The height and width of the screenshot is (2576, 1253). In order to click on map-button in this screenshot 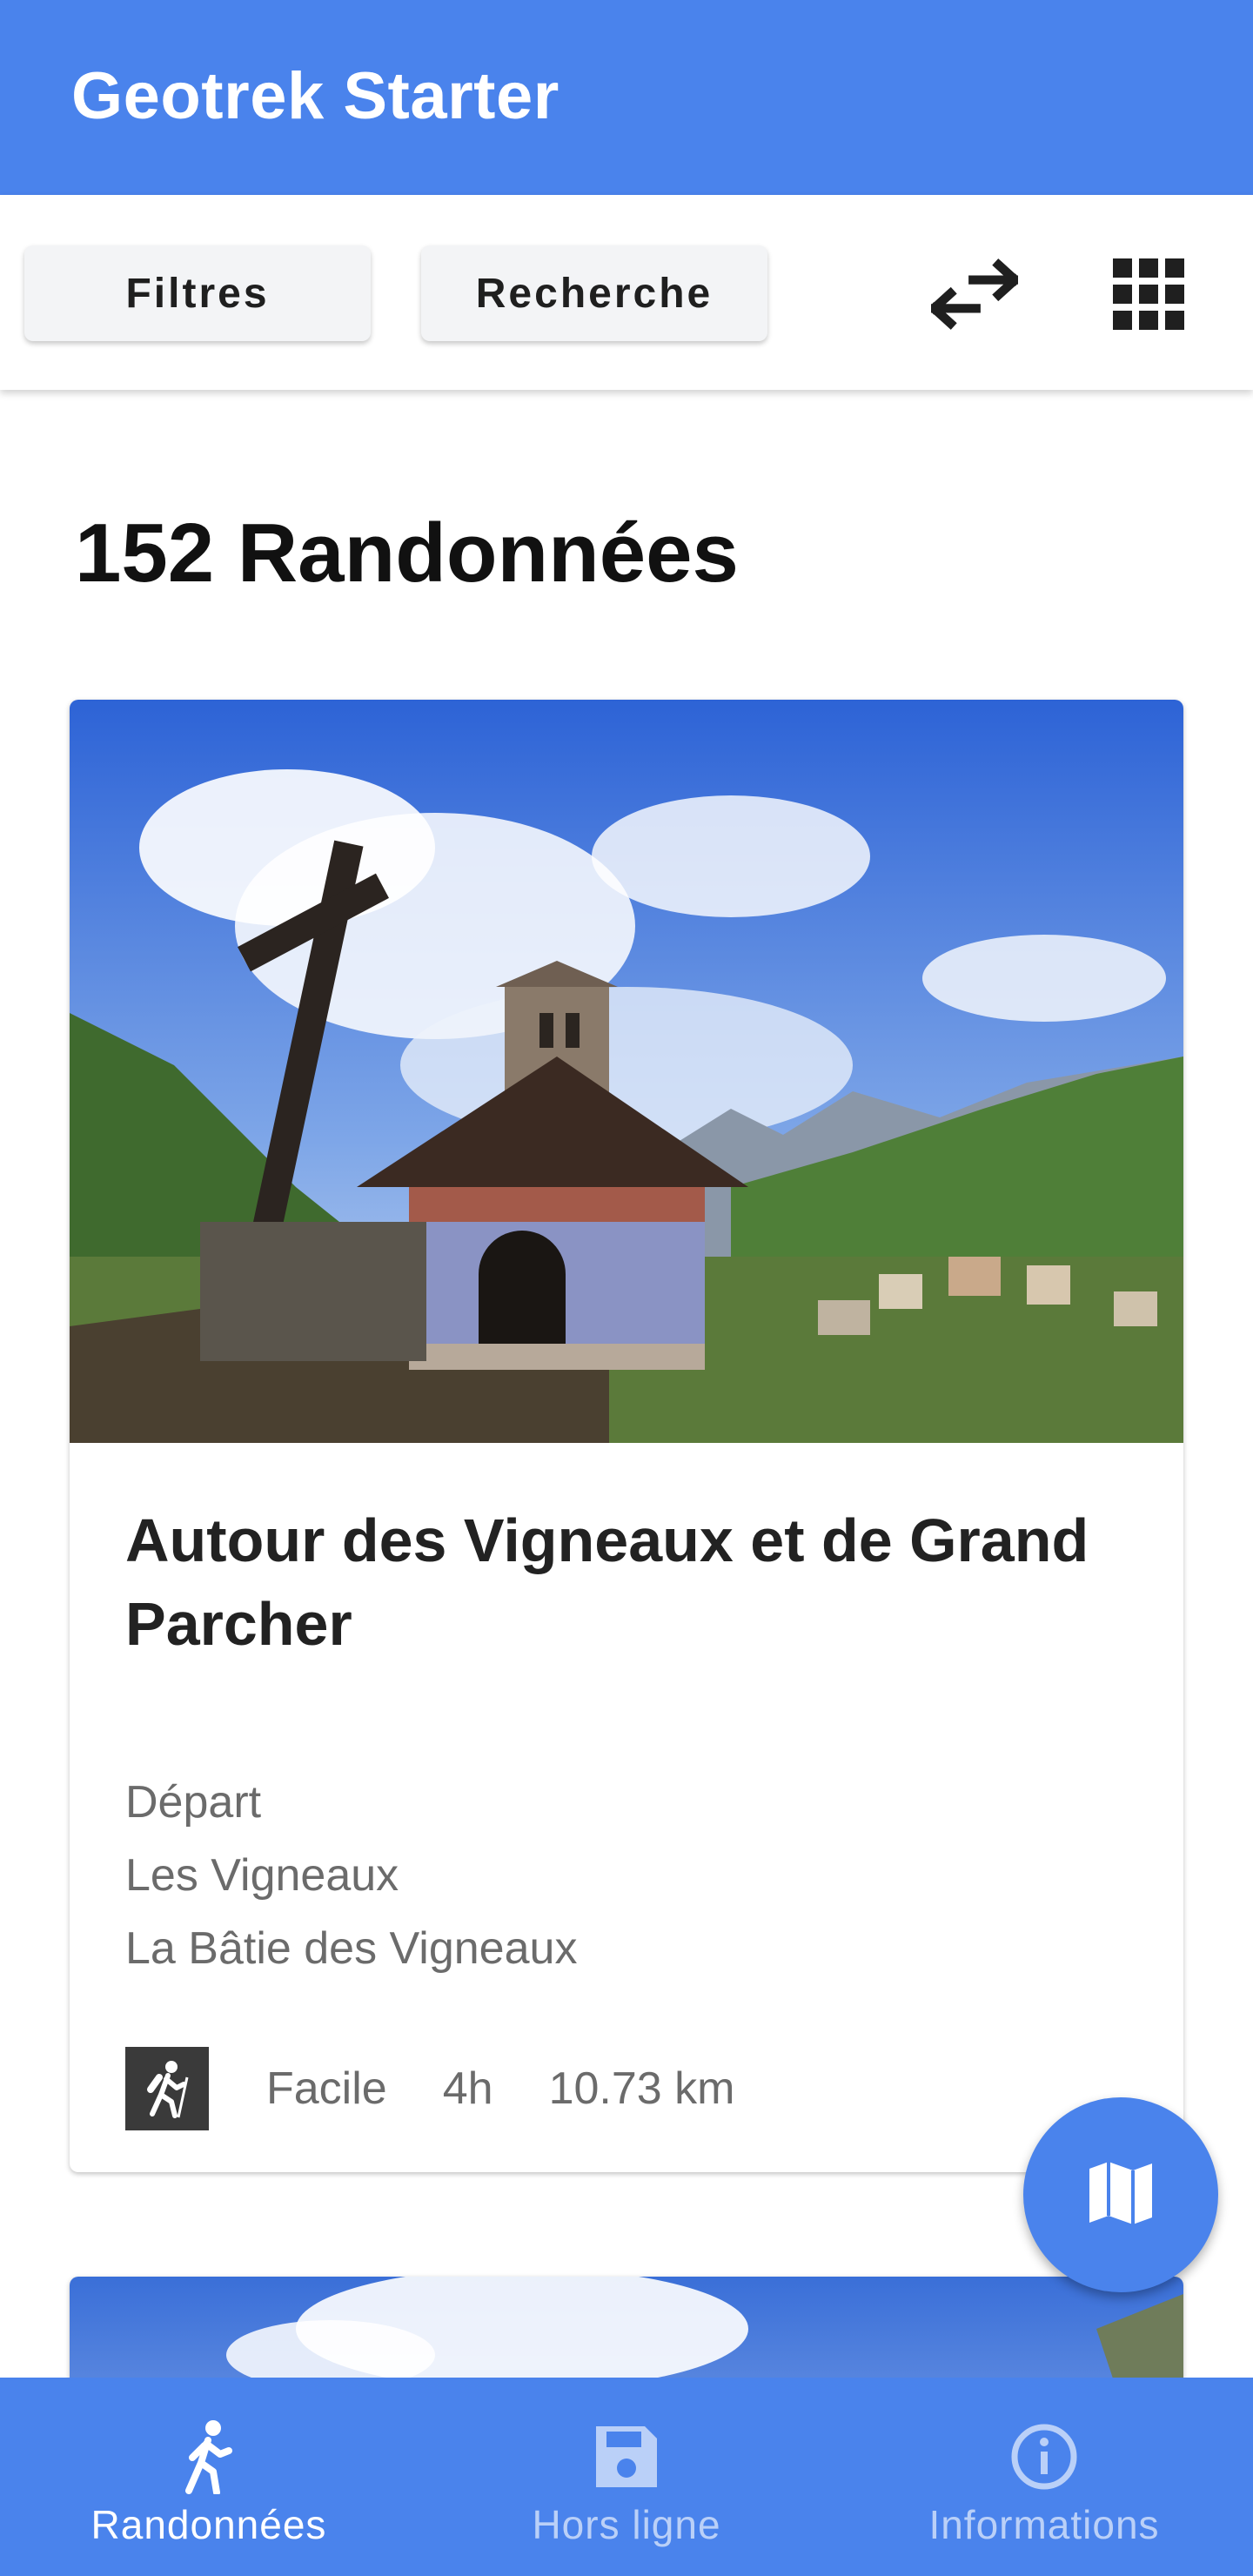, I will do `click(1120, 2194)`.